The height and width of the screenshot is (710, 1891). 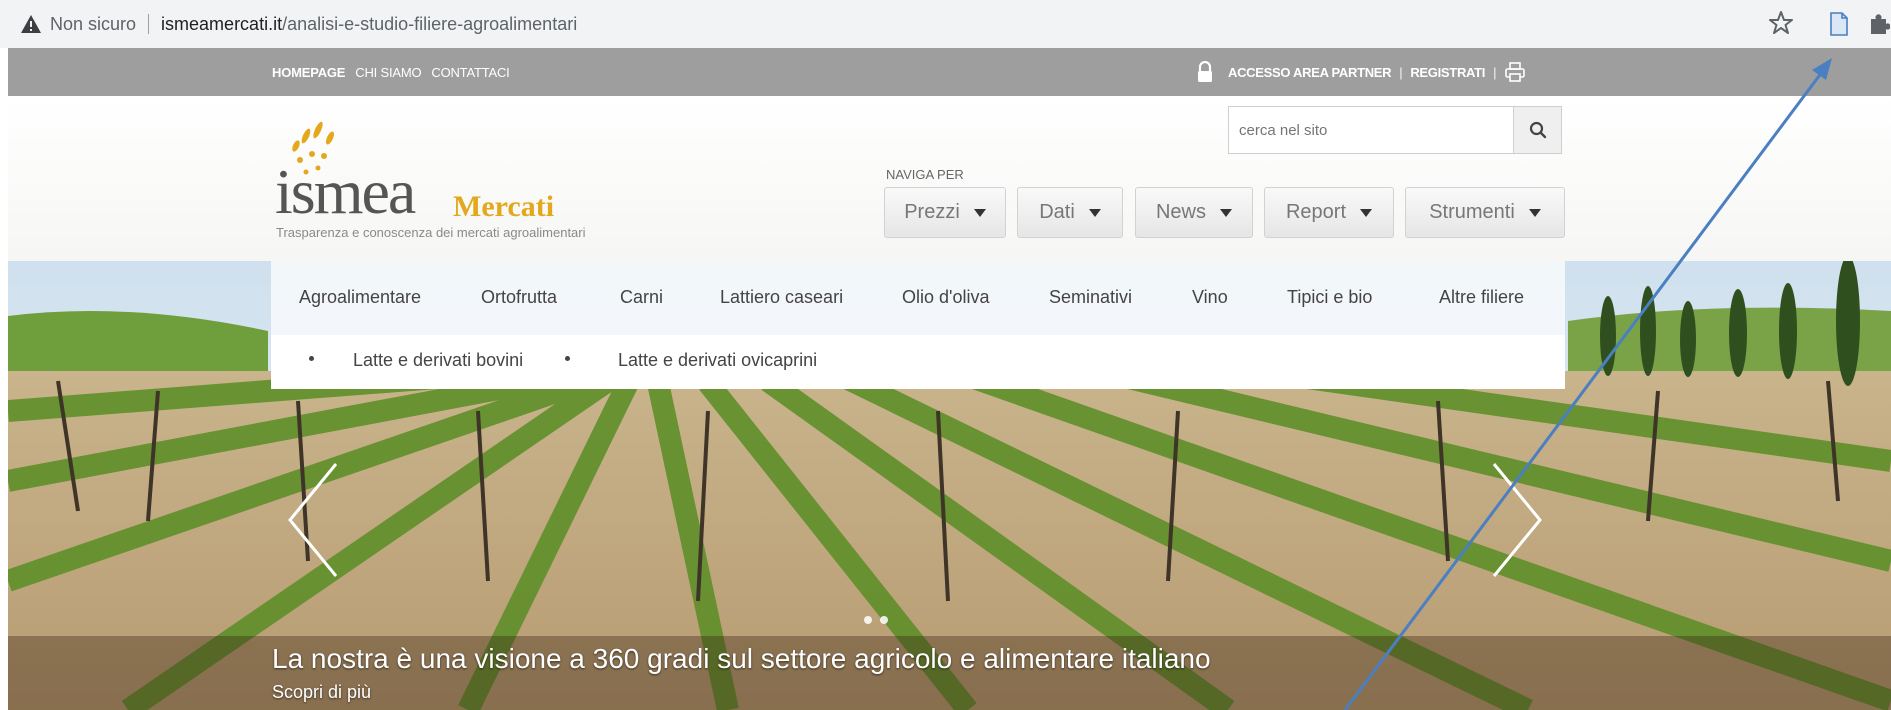 I want to click on document-icon, so click(x=1839, y=24).